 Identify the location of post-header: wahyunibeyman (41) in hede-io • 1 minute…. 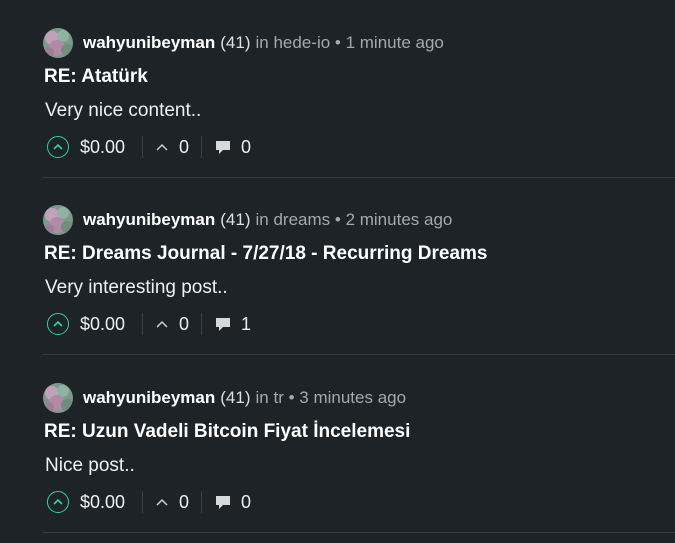
(243, 43).